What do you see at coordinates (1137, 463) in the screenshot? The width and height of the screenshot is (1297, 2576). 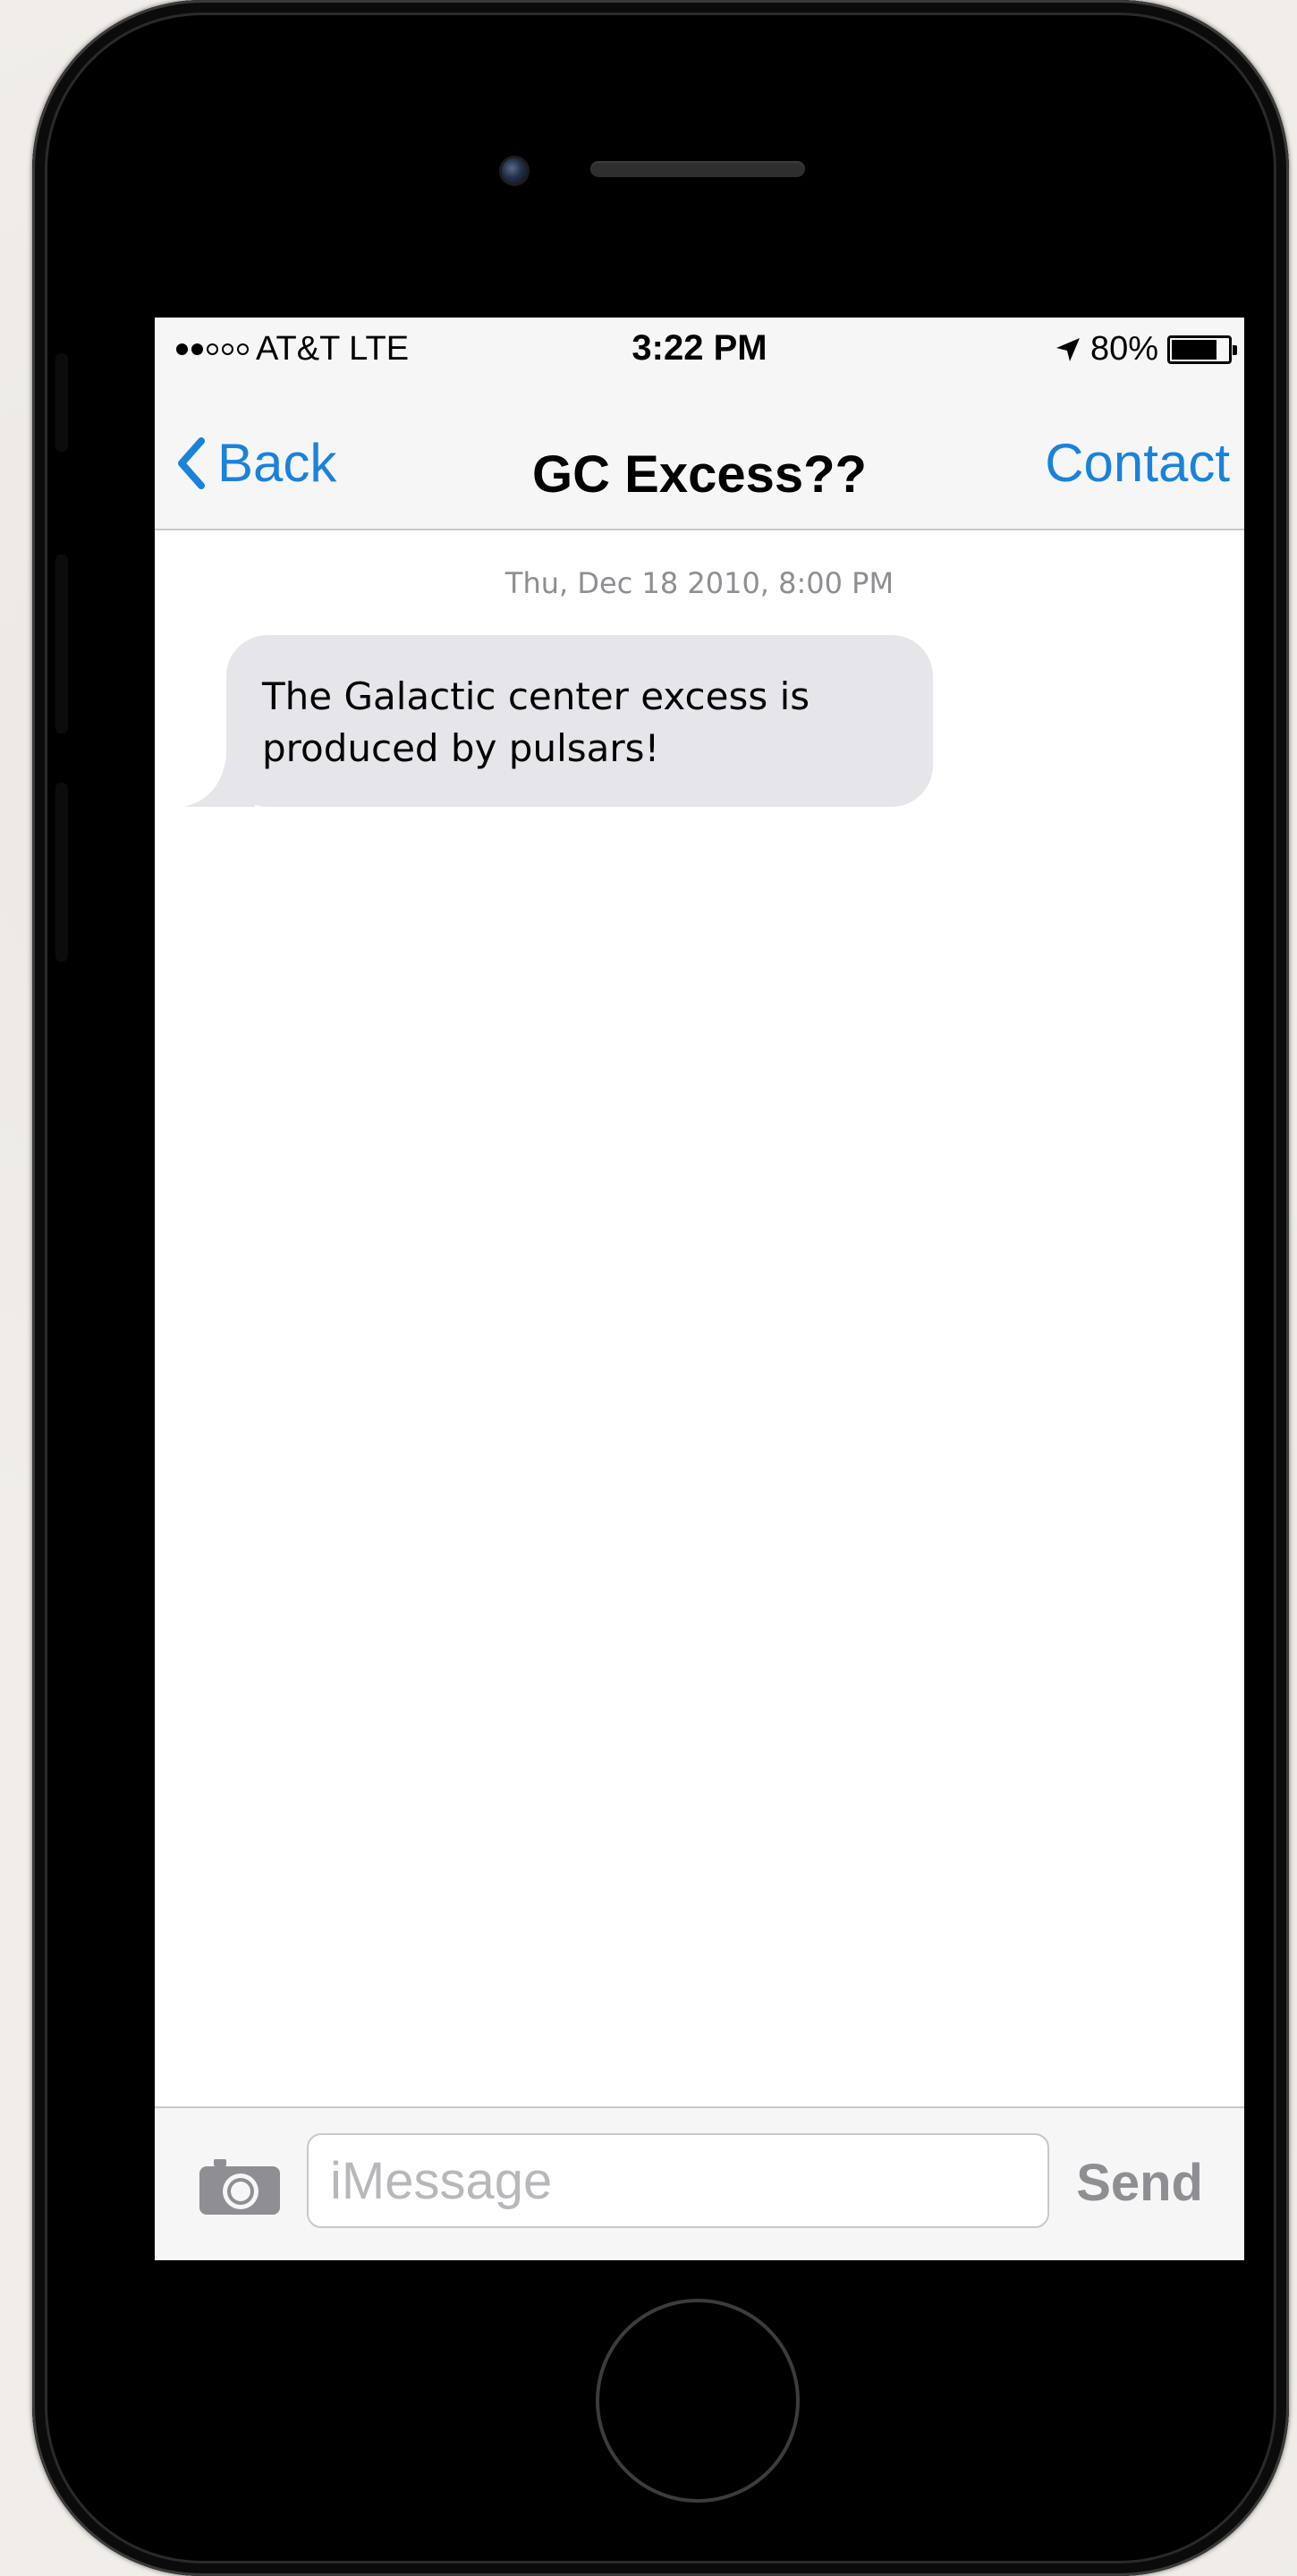 I see `contact-button: Contact` at bounding box center [1137, 463].